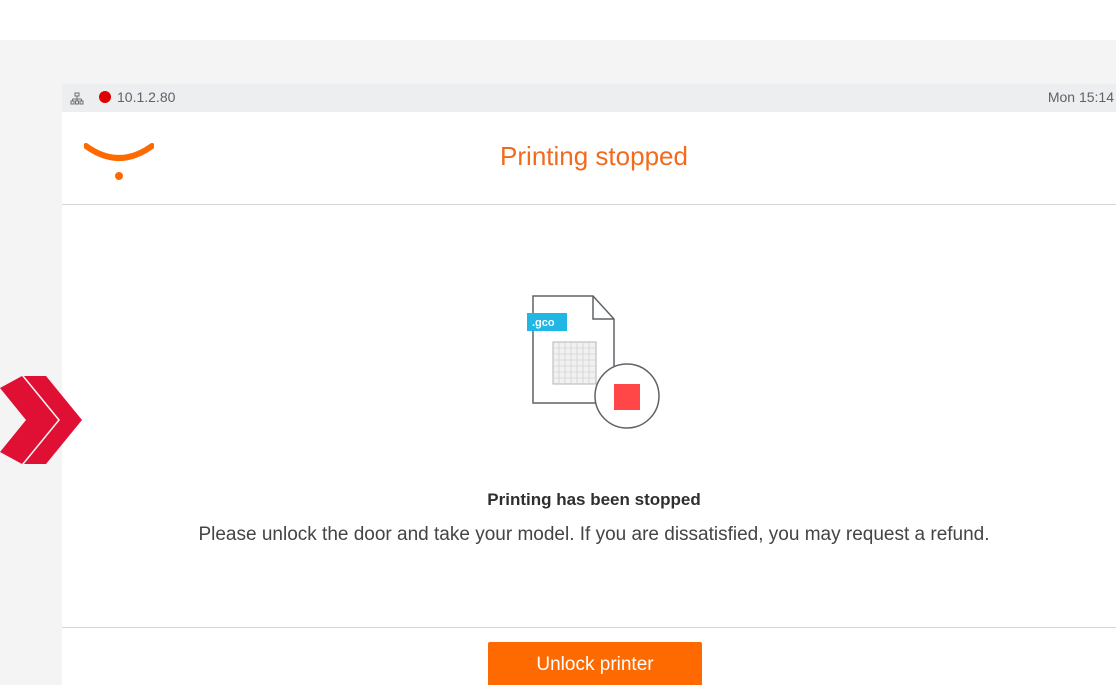  What do you see at coordinates (41, 420) in the screenshot?
I see `double-chevron-right-icon` at bounding box center [41, 420].